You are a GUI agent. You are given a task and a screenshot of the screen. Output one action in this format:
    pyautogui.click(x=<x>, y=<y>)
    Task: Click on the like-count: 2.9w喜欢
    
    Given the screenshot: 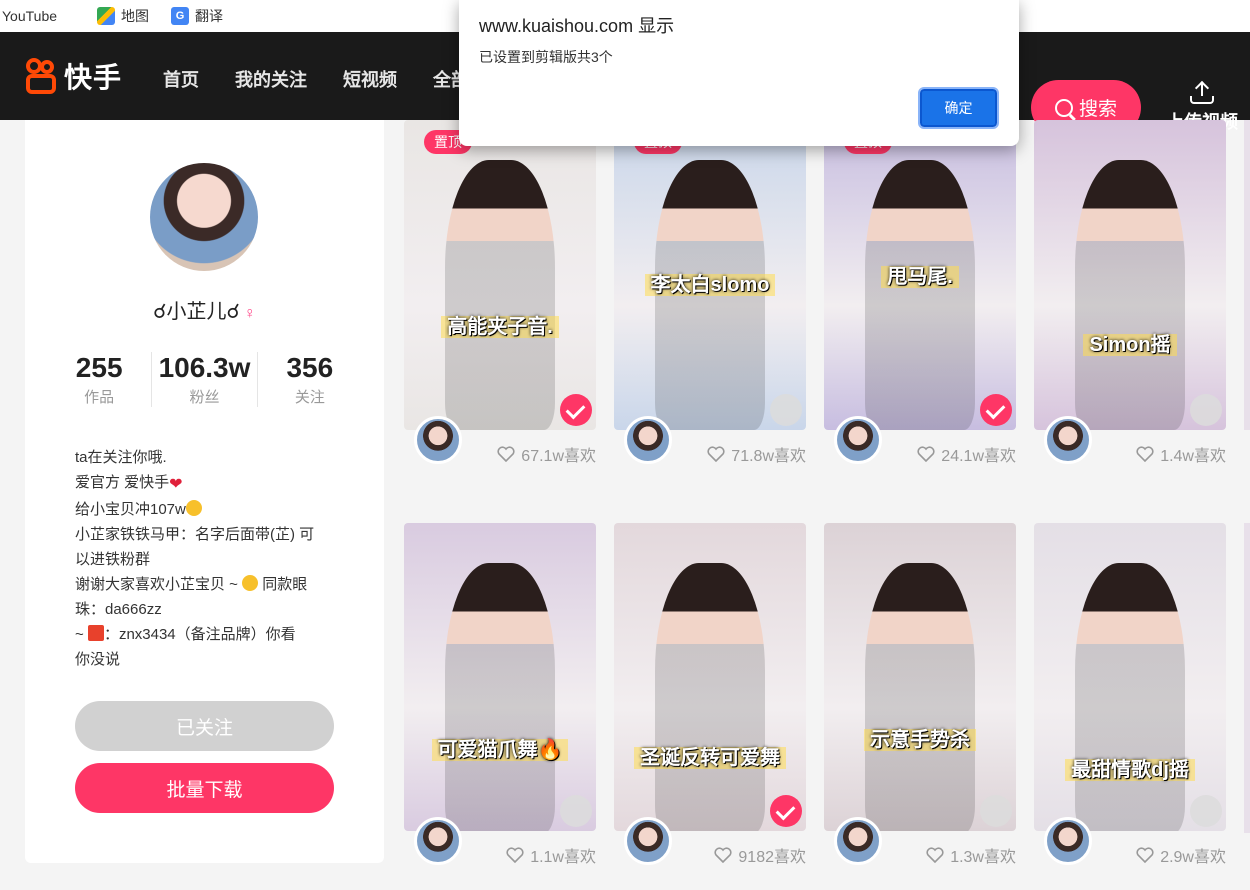 What is the action you would take?
    pyautogui.click(x=1181, y=855)
    